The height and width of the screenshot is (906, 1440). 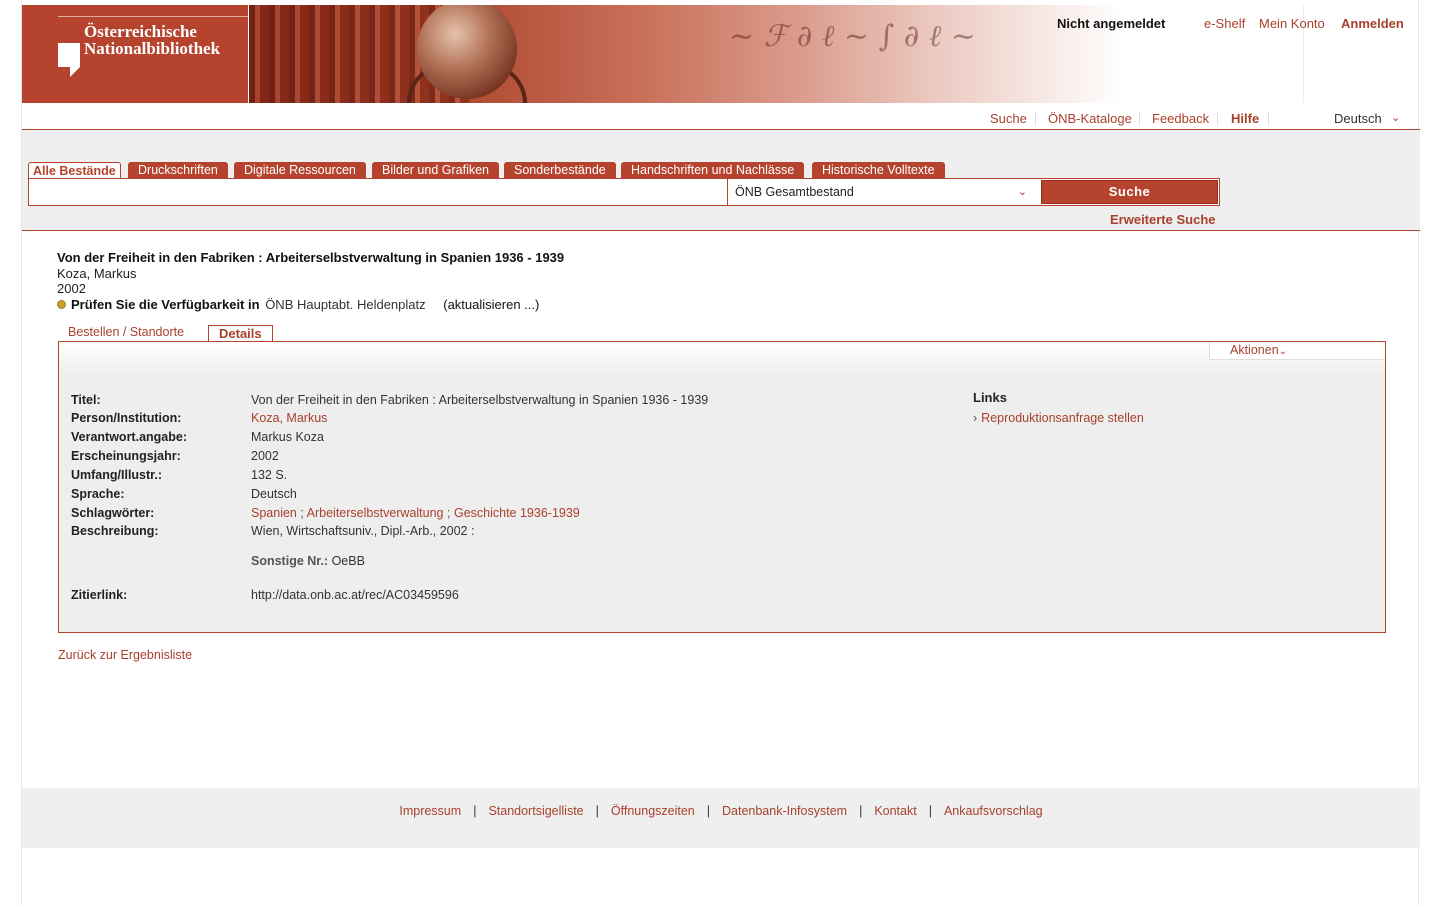 What do you see at coordinates (883, 192) in the screenshot?
I see `scope-select: ÖNB Gesamtbestand ⌄` at bounding box center [883, 192].